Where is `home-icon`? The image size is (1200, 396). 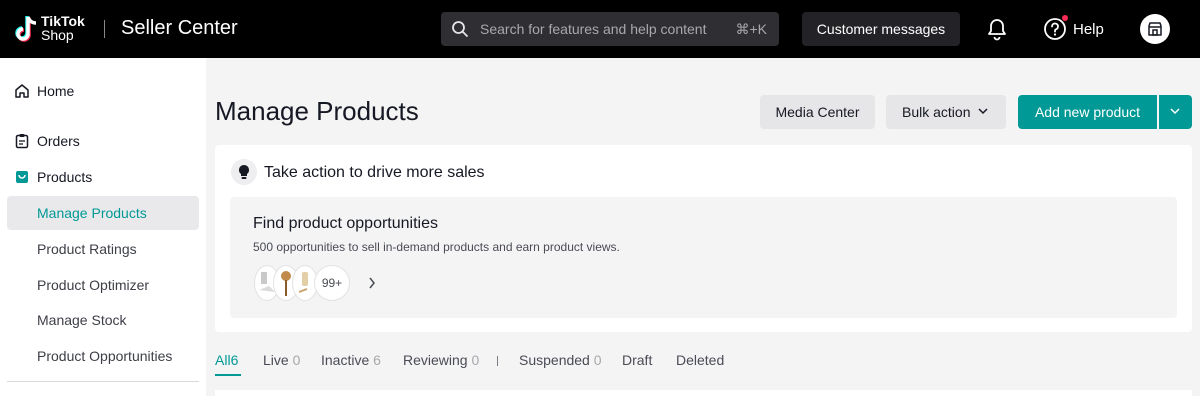 home-icon is located at coordinates (22, 91).